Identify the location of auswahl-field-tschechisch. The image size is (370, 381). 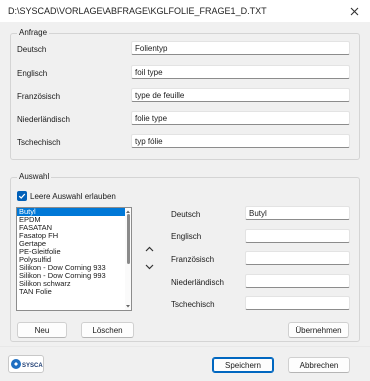
(297, 303).